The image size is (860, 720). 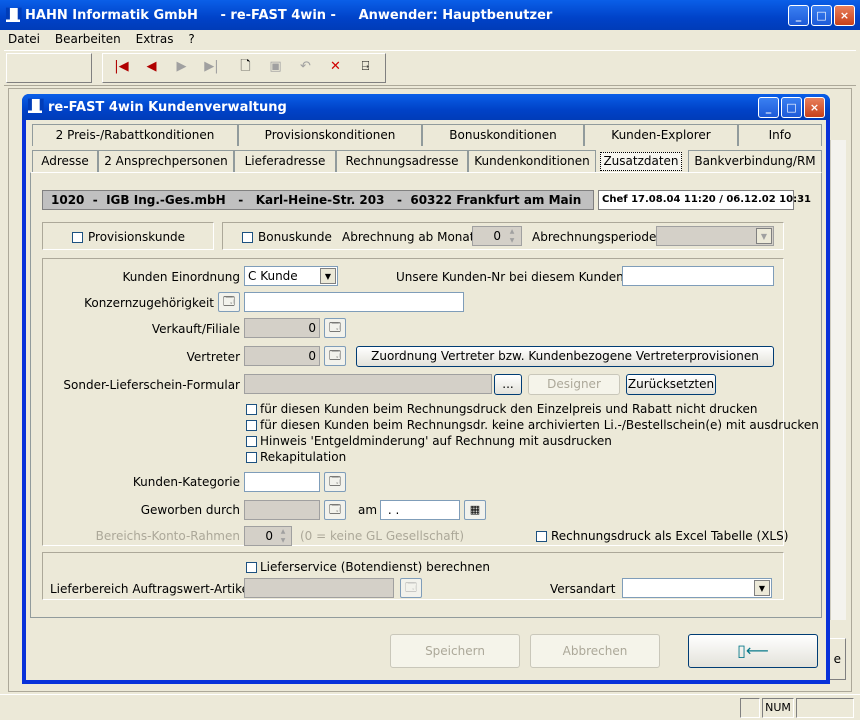 What do you see at coordinates (753, 651) in the screenshot?
I see `exit-door-icon: ▯⟵` at bounding box center [753, 651].